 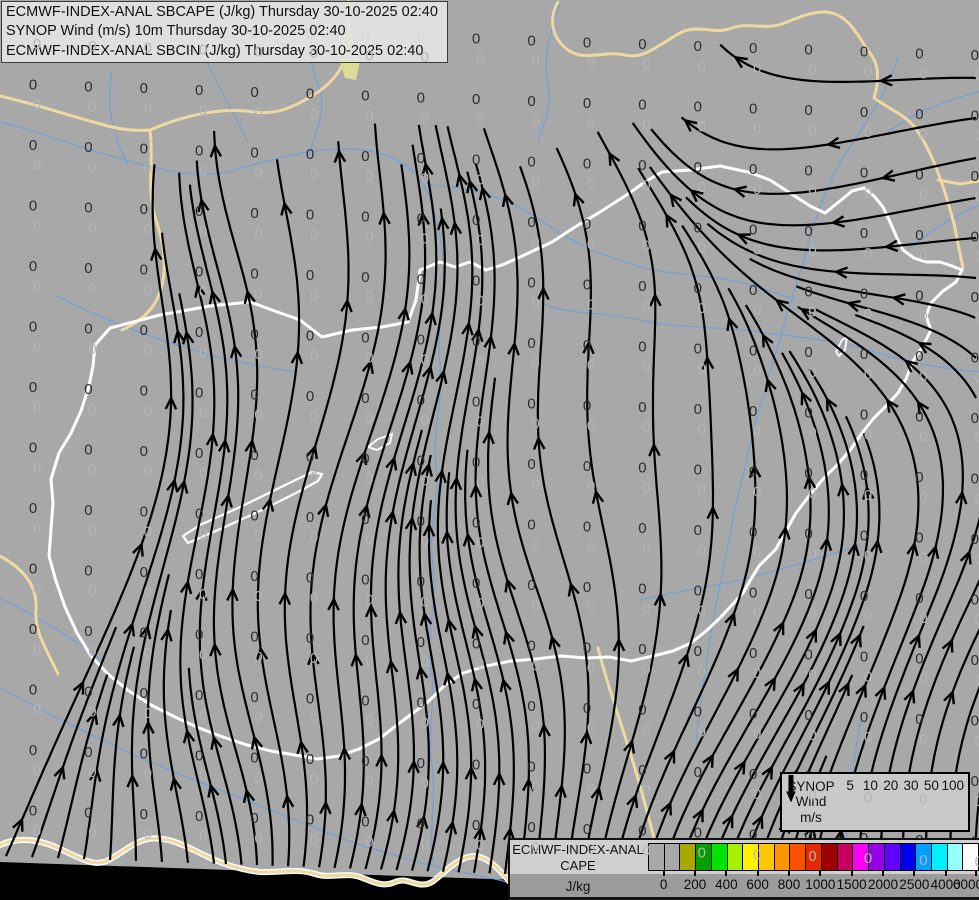 I want to click on wind-speed-scale: 5 10 20 30 50 100, so click(x=877, y=802).